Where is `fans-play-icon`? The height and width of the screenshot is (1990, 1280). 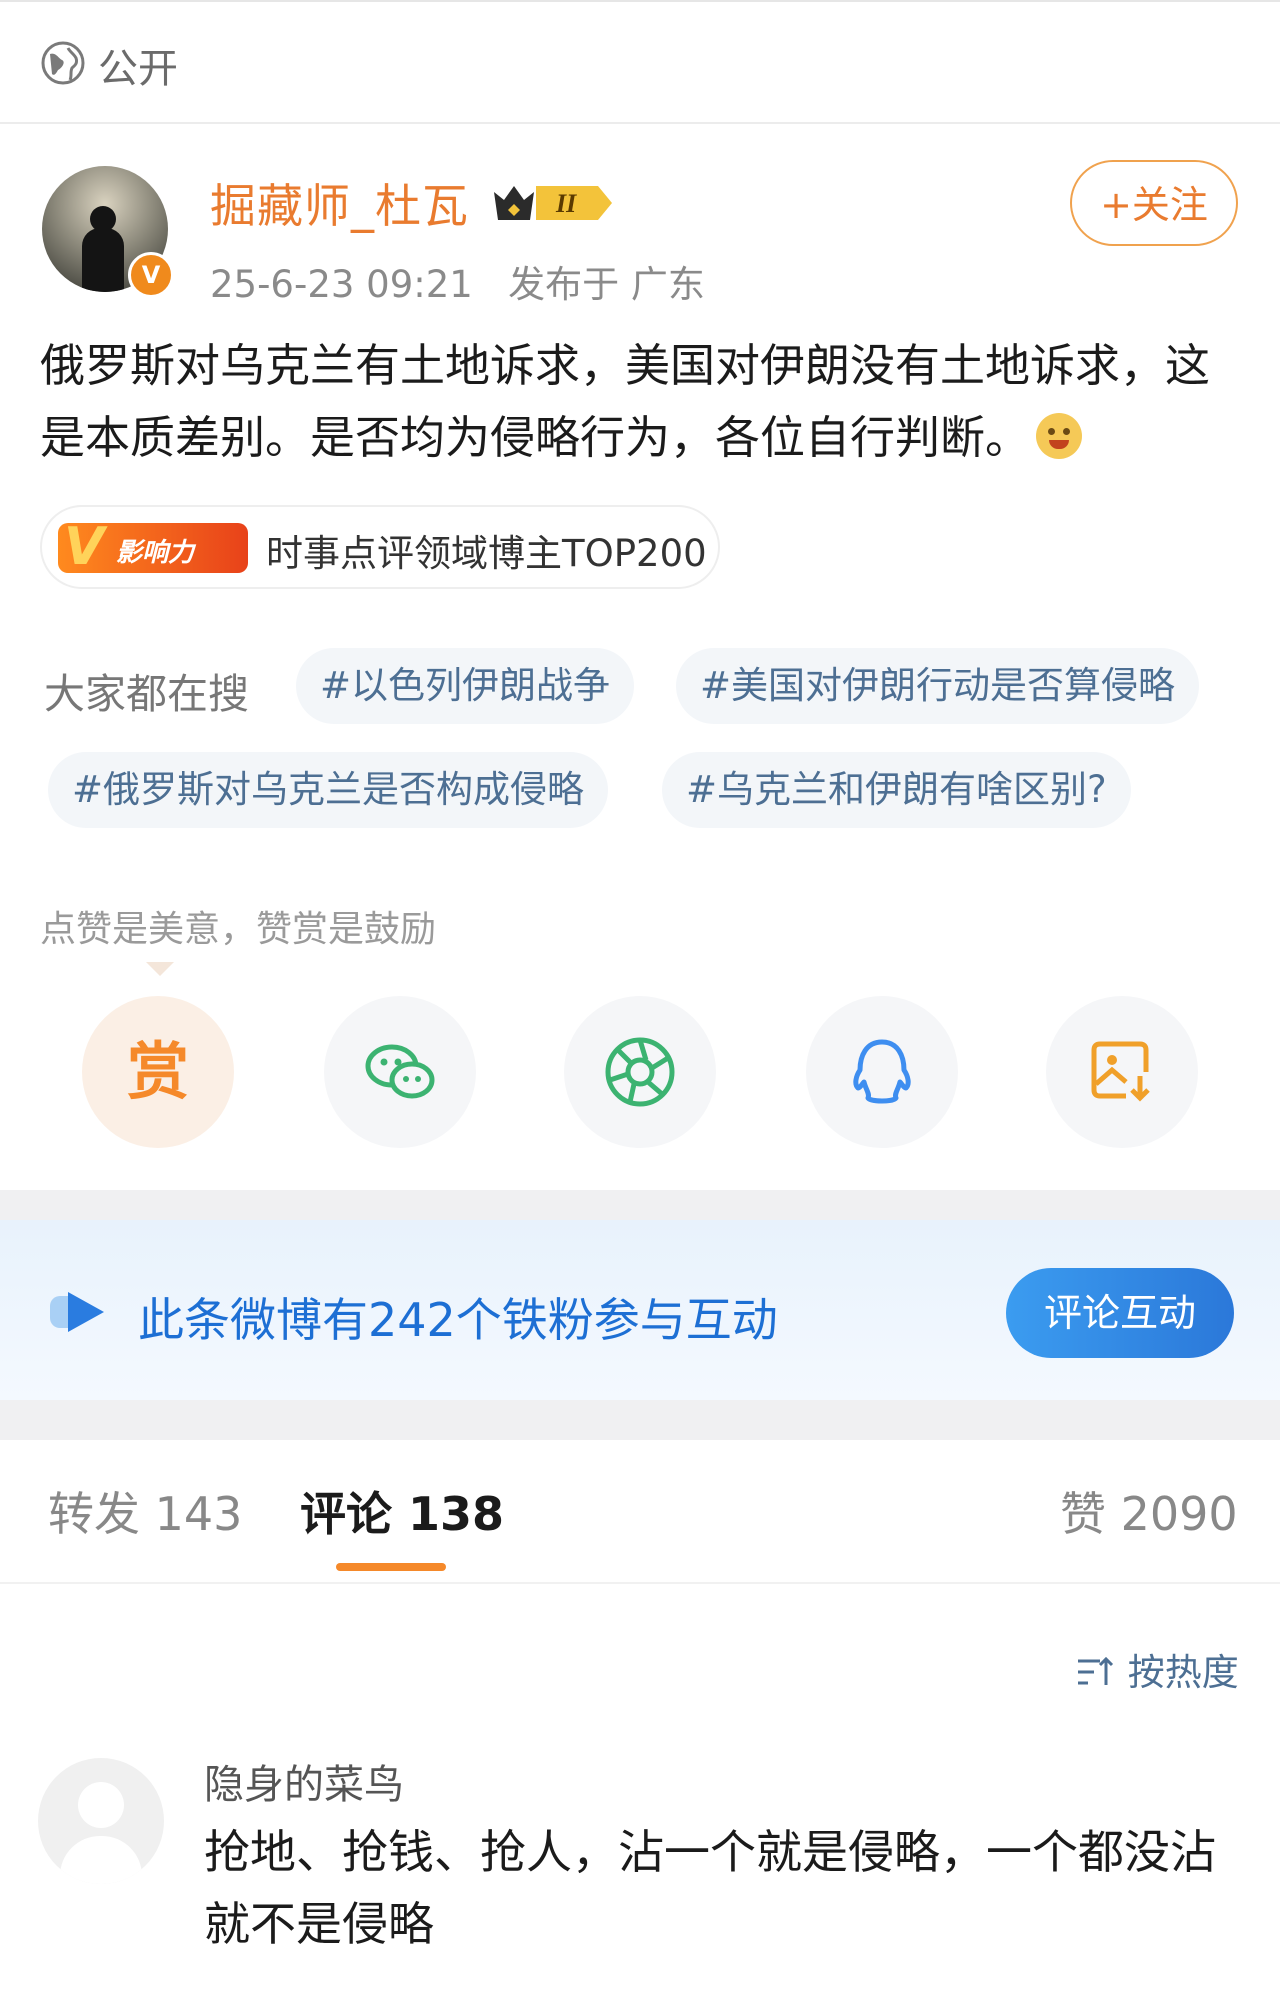 fans-play-icon is located at coordinates (77, 1312).